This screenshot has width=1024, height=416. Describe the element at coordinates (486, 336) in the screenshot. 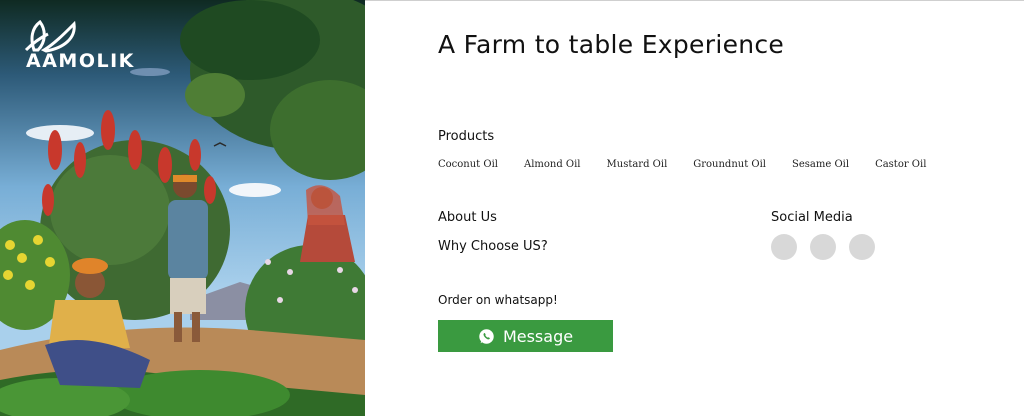

I see `whatsapp-icon` at that location.